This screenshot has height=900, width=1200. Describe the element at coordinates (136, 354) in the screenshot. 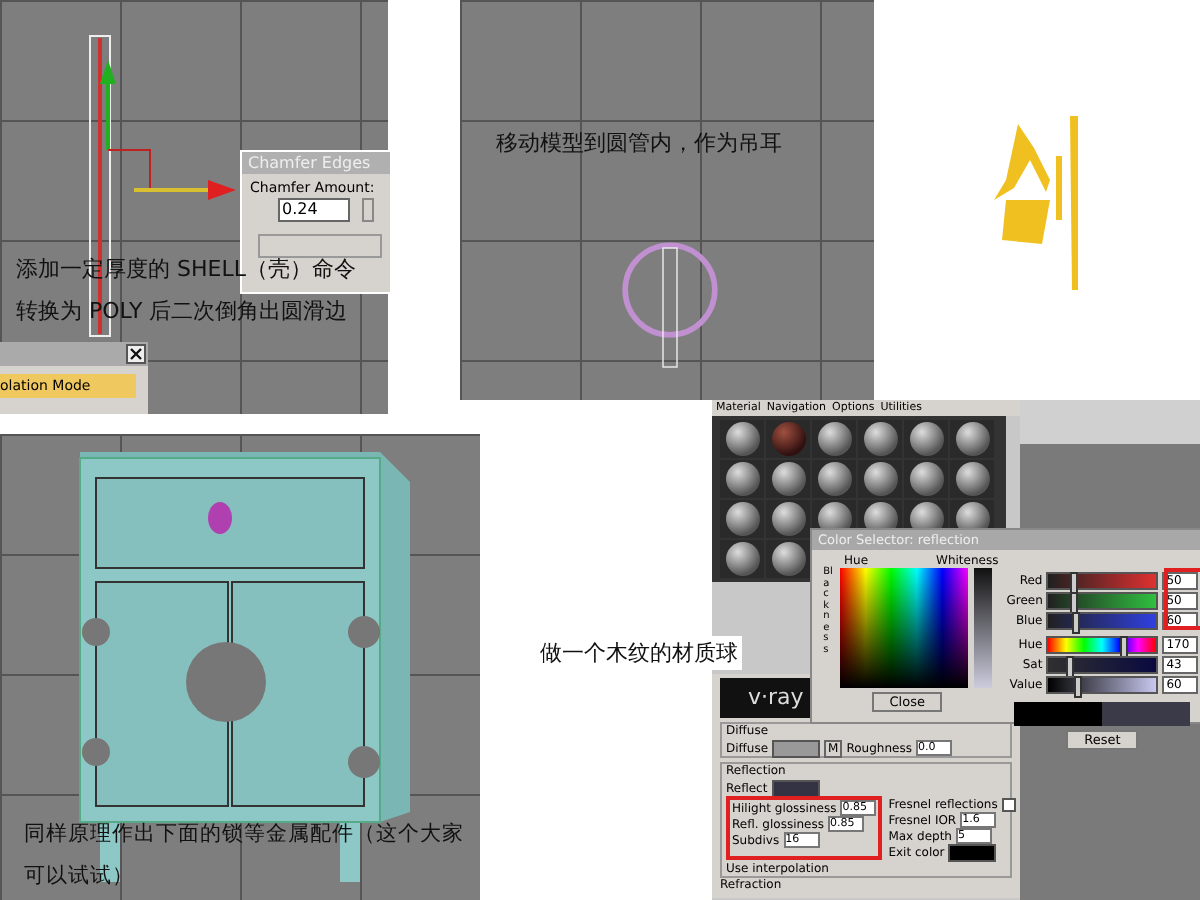

I see `close-icon` at that location.